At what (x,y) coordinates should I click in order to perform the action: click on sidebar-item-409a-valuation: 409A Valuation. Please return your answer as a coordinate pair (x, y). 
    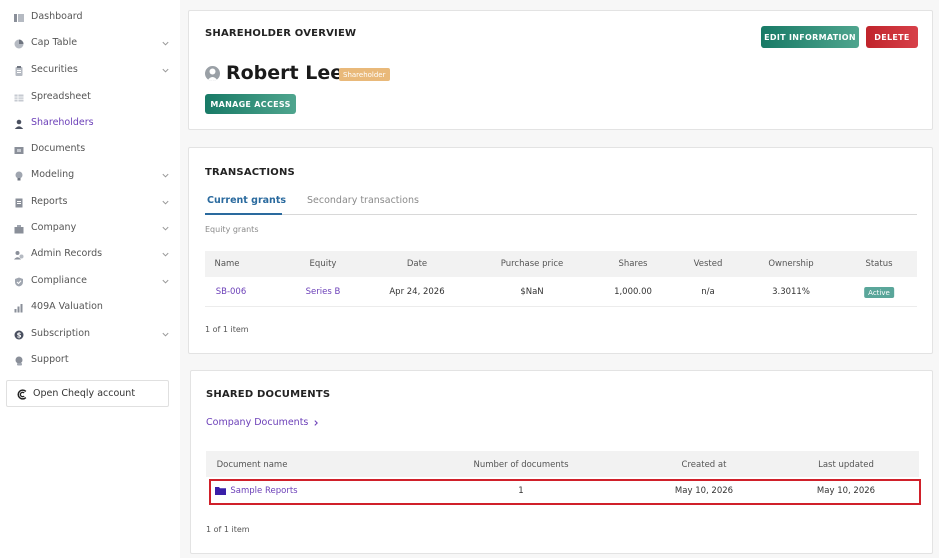
    Looking at the image, I should click on (90, 308).